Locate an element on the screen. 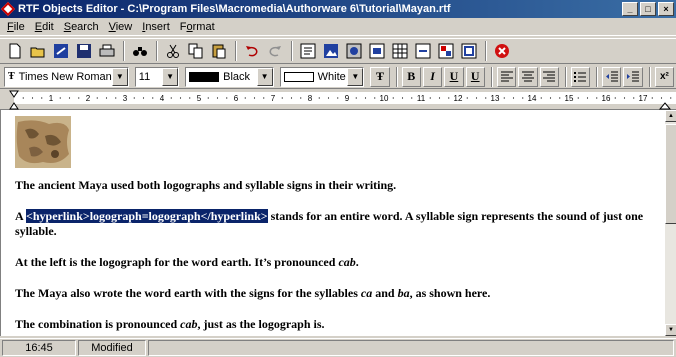 This screenshot has width=676, height=357. standard-toolbar is located at coordinates (338, 51).